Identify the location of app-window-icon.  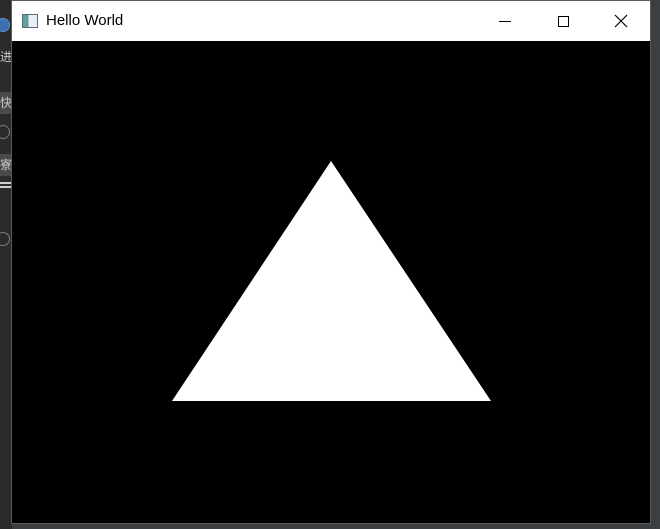
(30, 21).